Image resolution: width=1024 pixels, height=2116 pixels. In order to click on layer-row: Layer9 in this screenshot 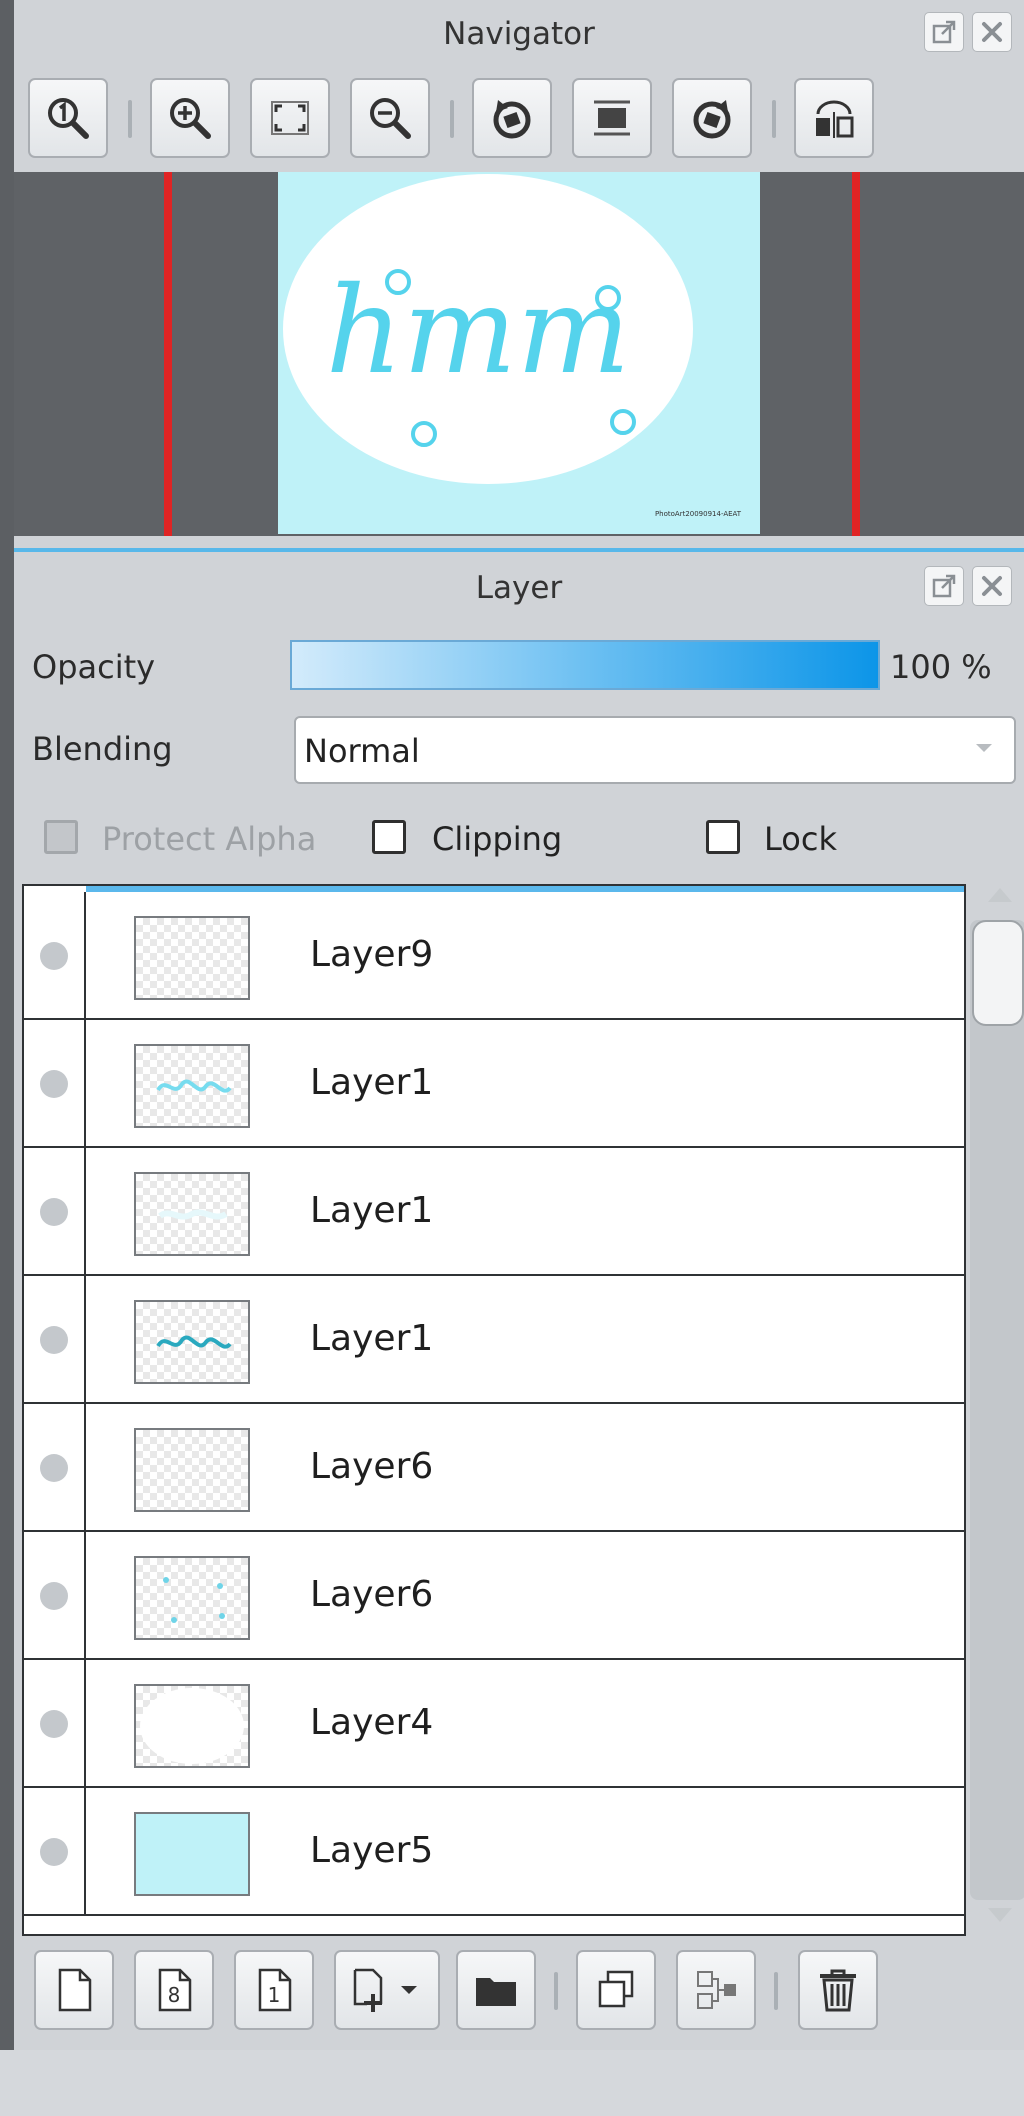, I will do `click(494, 956)`.